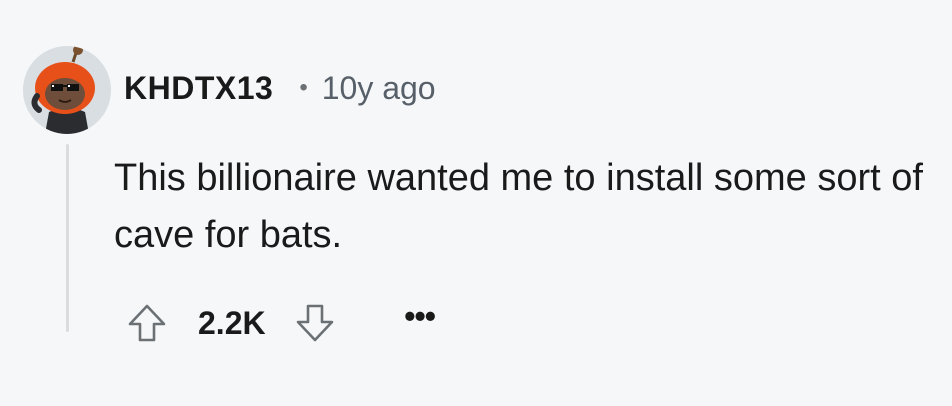 The height and width of the screenshot is (406, 952). What do you see at coordinates (280, 88) in the screenshot?
I see `comment-meta: KHDTX13 • 10y ago` at bounding box center [280, 88].